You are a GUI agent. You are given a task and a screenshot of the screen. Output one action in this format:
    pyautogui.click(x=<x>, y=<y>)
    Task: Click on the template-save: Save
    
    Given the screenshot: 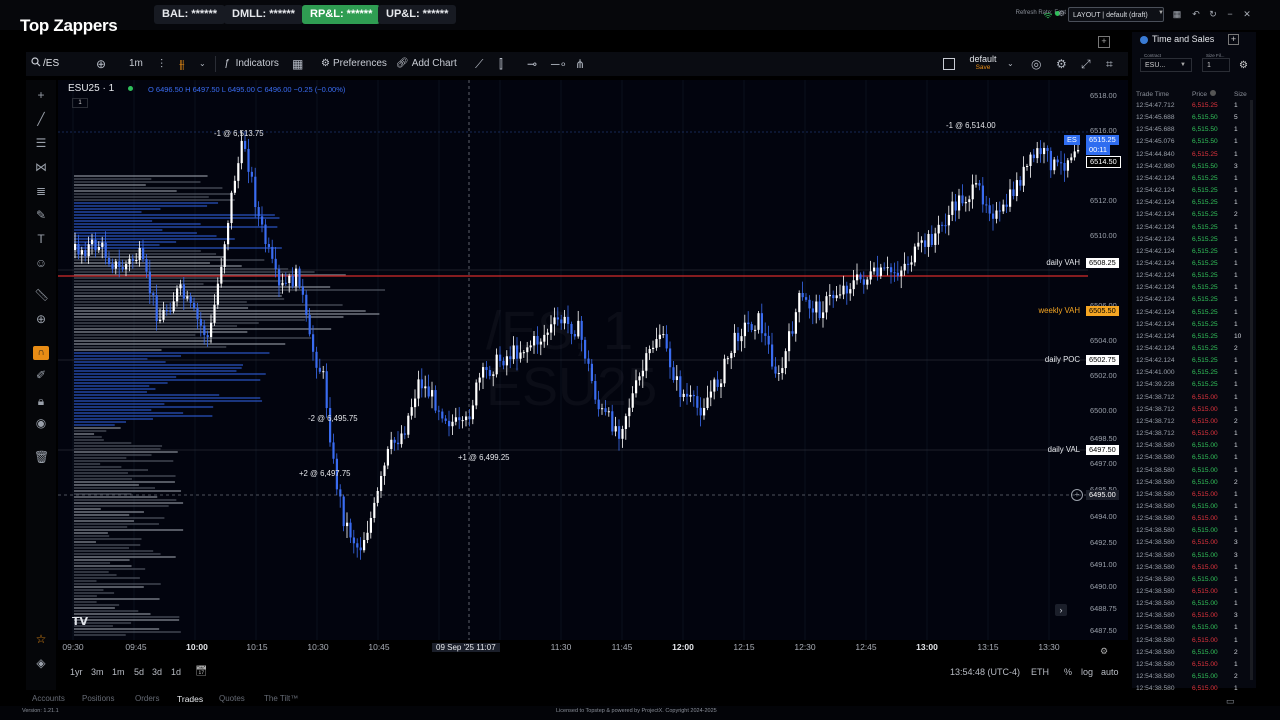 What is the action you would take?
    pyautogui.click(x=983, y=67)
    